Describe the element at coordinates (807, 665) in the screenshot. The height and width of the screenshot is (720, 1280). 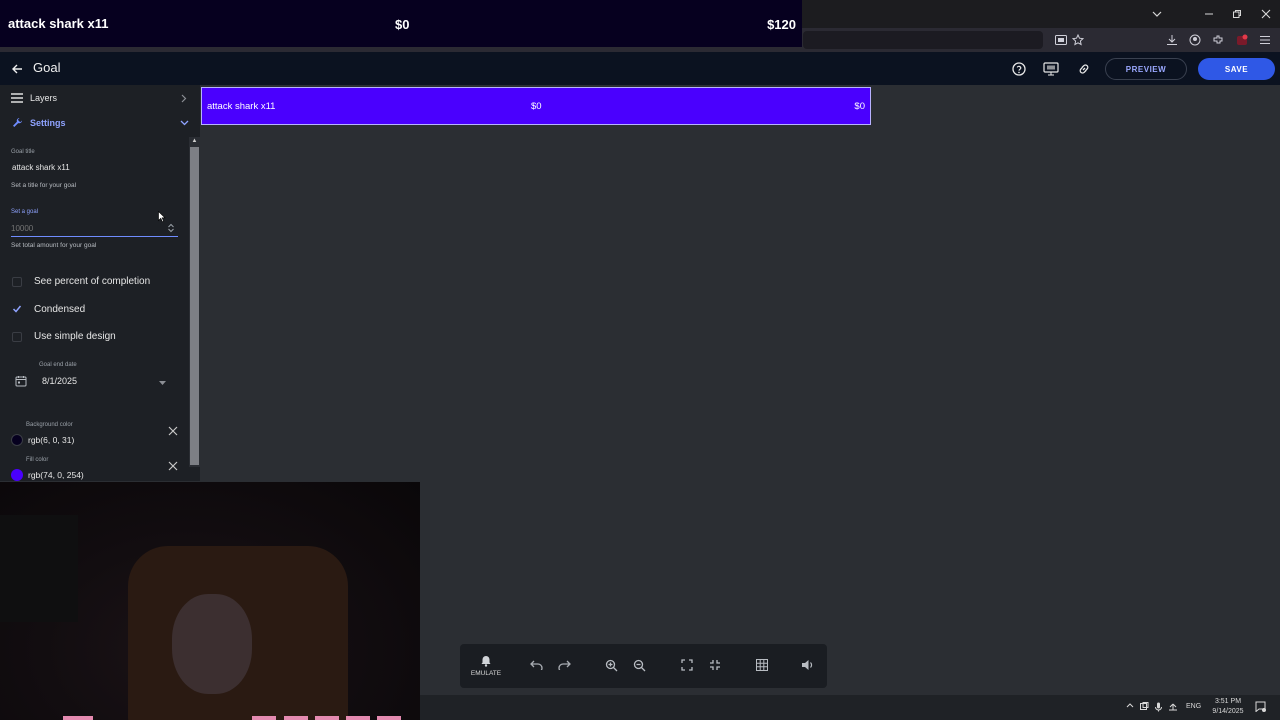
I see `volume-icon` at that location.